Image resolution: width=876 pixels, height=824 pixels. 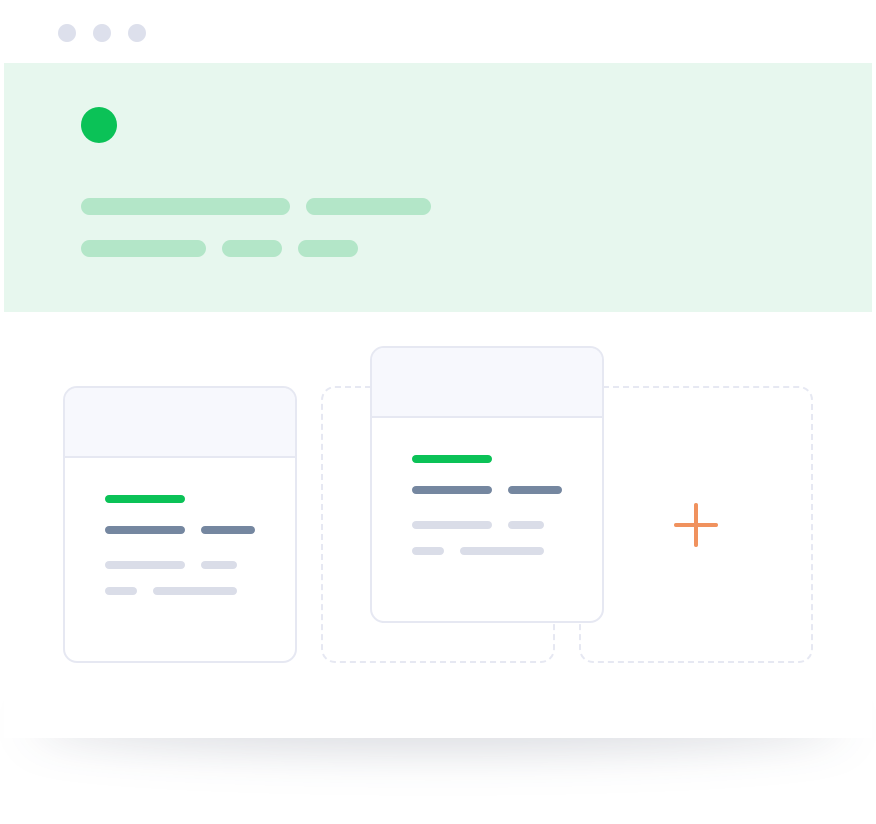 What do you see at coordinates (487, 484) in the screenshot?
I see `dragged-card` at bounding box center [487, 484].